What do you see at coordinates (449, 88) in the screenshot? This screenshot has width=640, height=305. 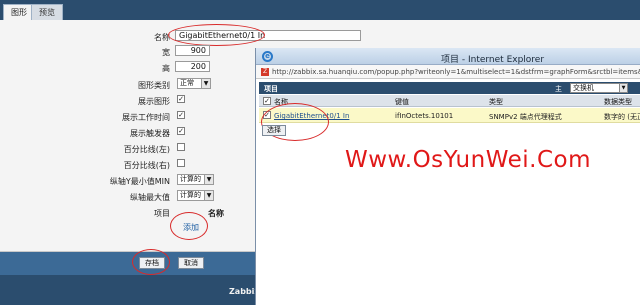 I see `popup-header: 项目 主 交换机 ▼` at bounding box center [449, 88].